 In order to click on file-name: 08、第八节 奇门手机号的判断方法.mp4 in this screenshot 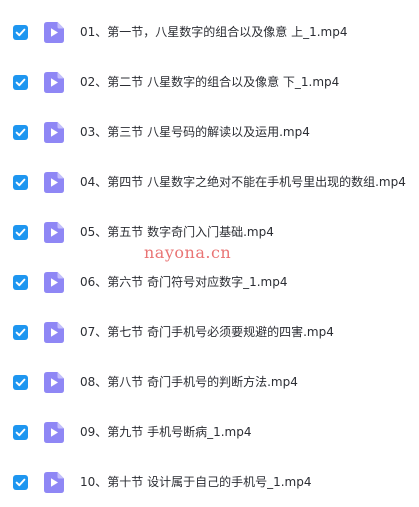, I will do `click(189, 382)`.